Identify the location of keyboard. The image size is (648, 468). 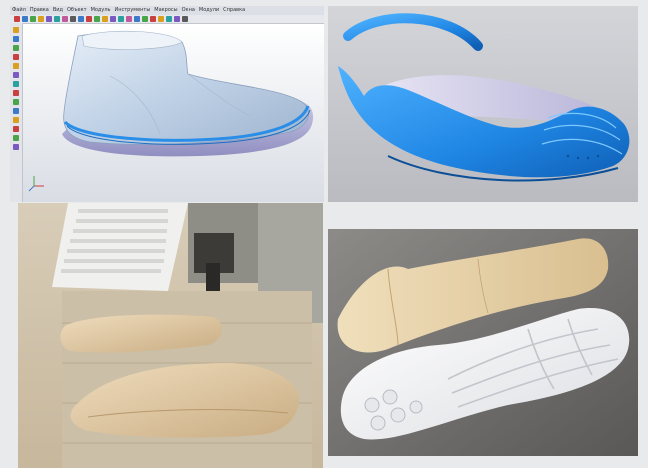
(120, 247).